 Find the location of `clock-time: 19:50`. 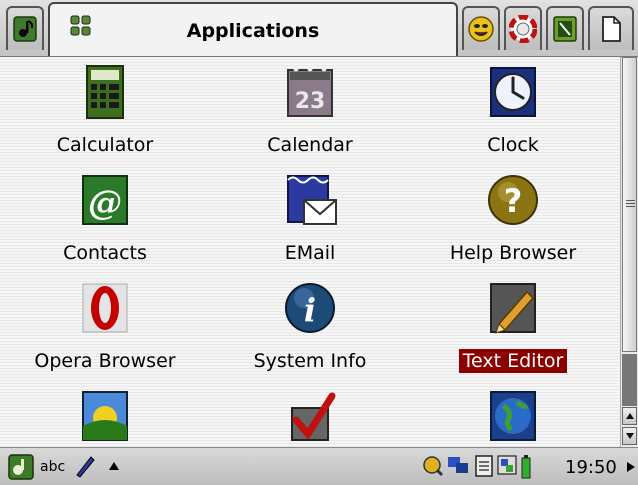

clock-time: 19:50 is located at coordinates (591, 467).